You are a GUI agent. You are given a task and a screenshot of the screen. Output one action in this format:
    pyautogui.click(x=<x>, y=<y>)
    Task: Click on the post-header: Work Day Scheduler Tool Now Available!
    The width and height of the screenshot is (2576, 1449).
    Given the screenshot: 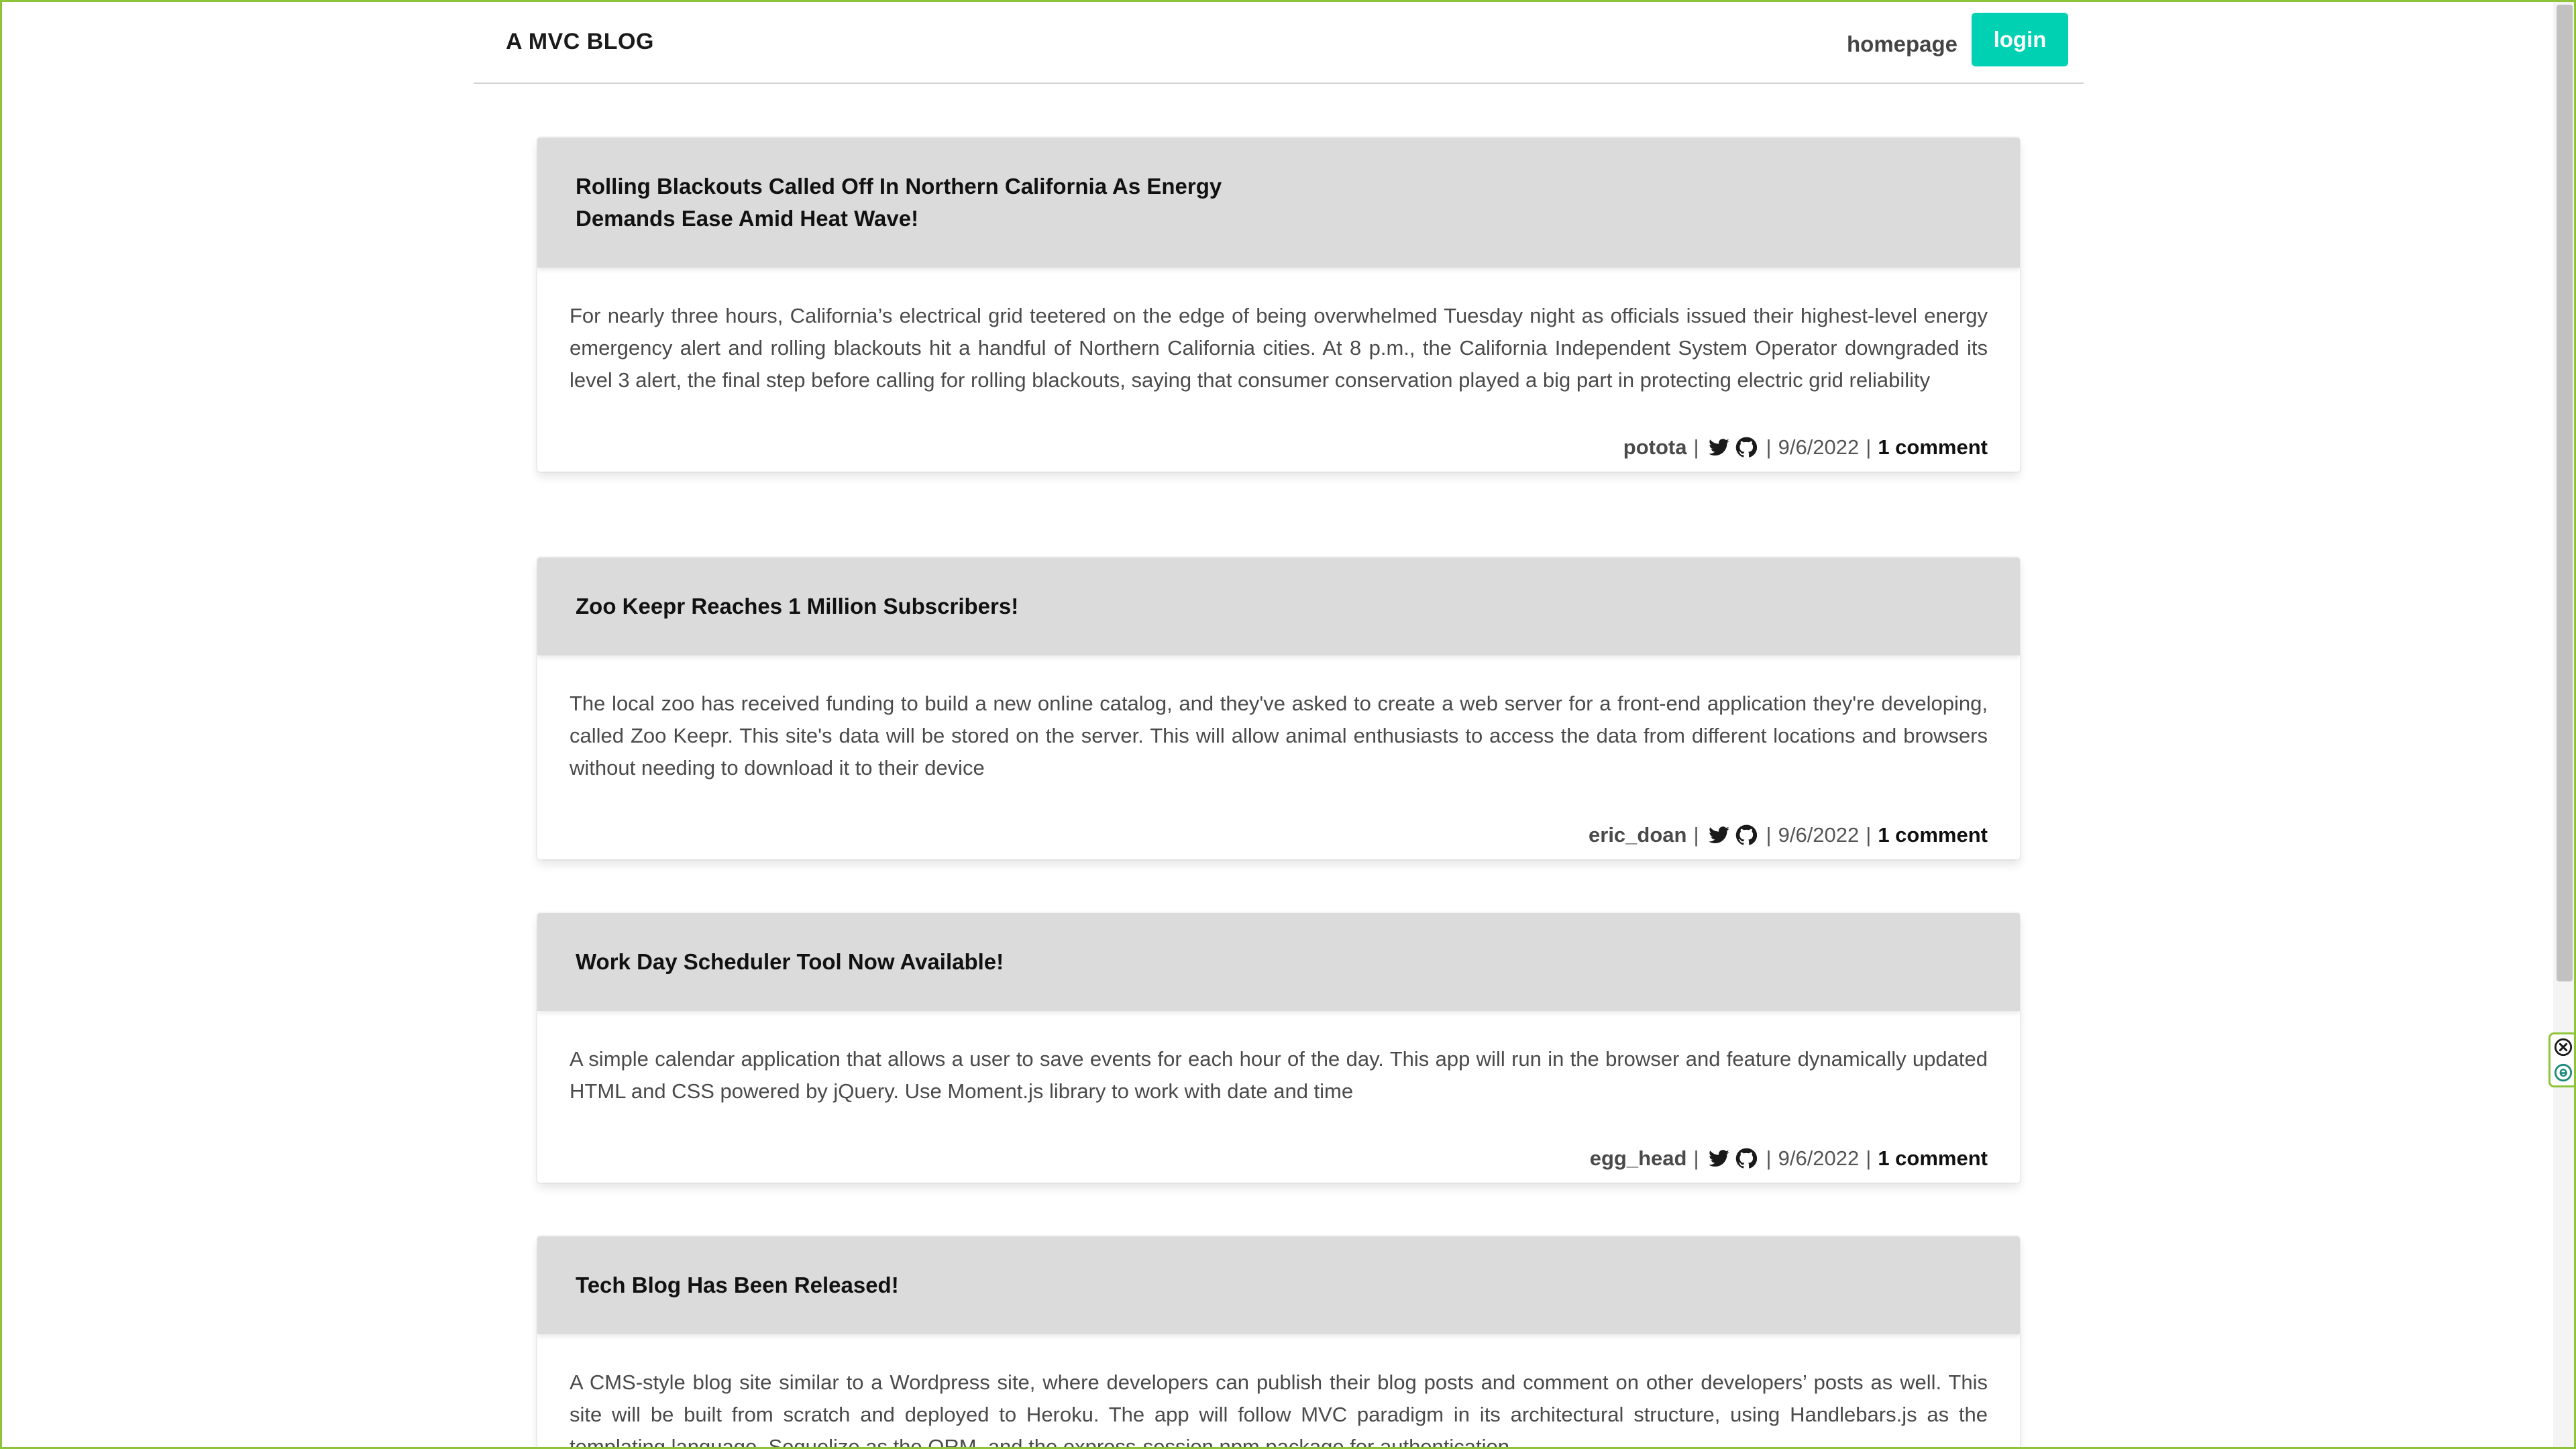 What is the action you would take?
    pyautogui.click(x=1278, y=962)
    